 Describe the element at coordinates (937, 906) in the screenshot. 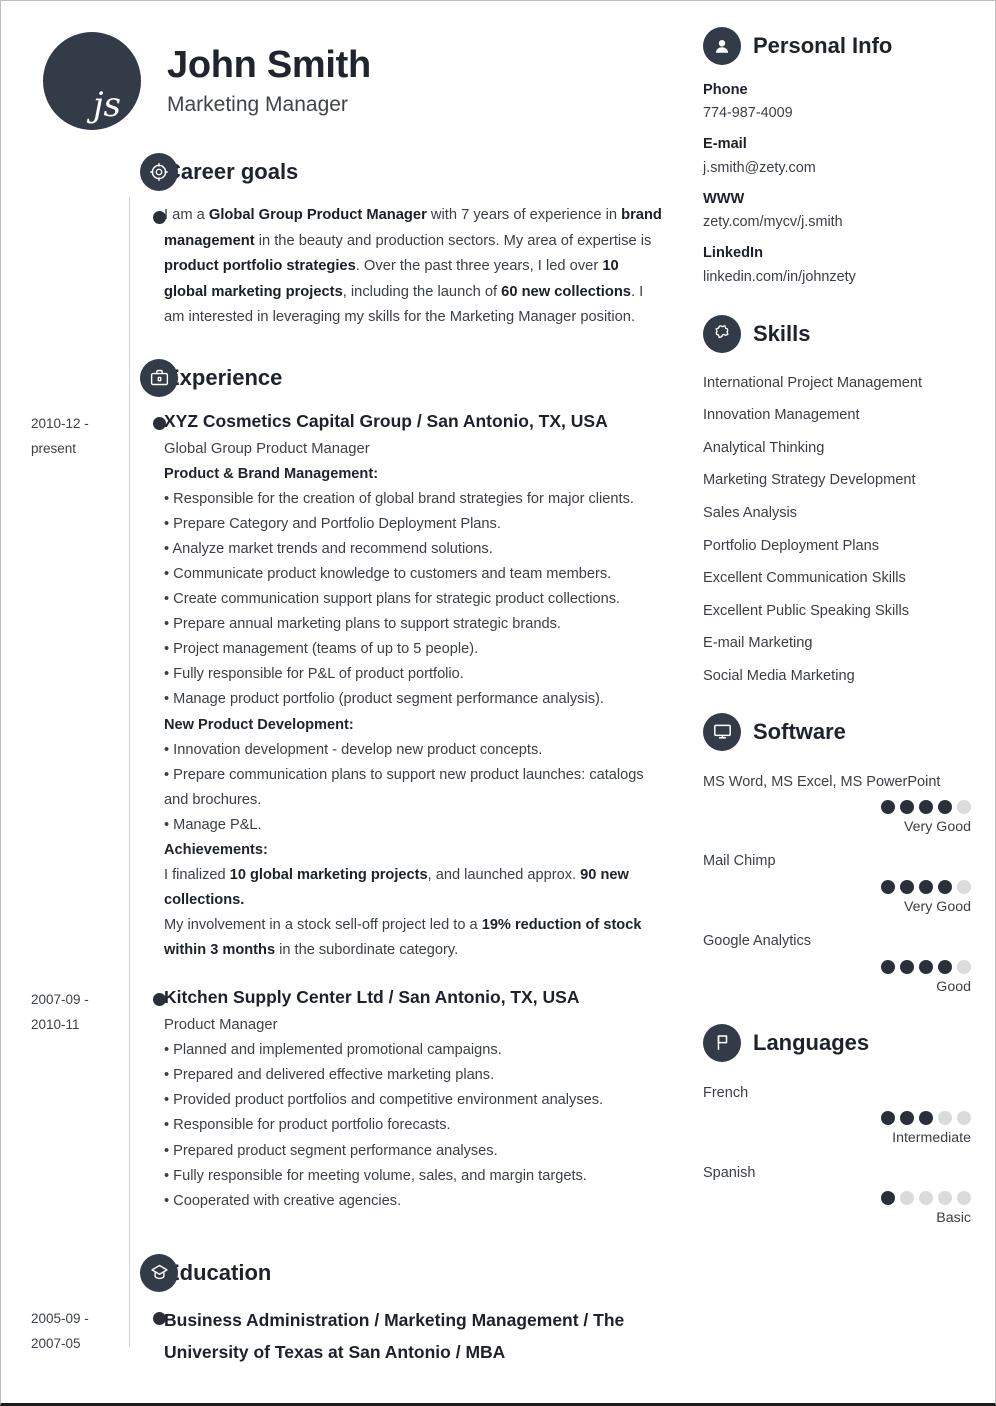

I see `rating-level-label: Very Good` at that location.